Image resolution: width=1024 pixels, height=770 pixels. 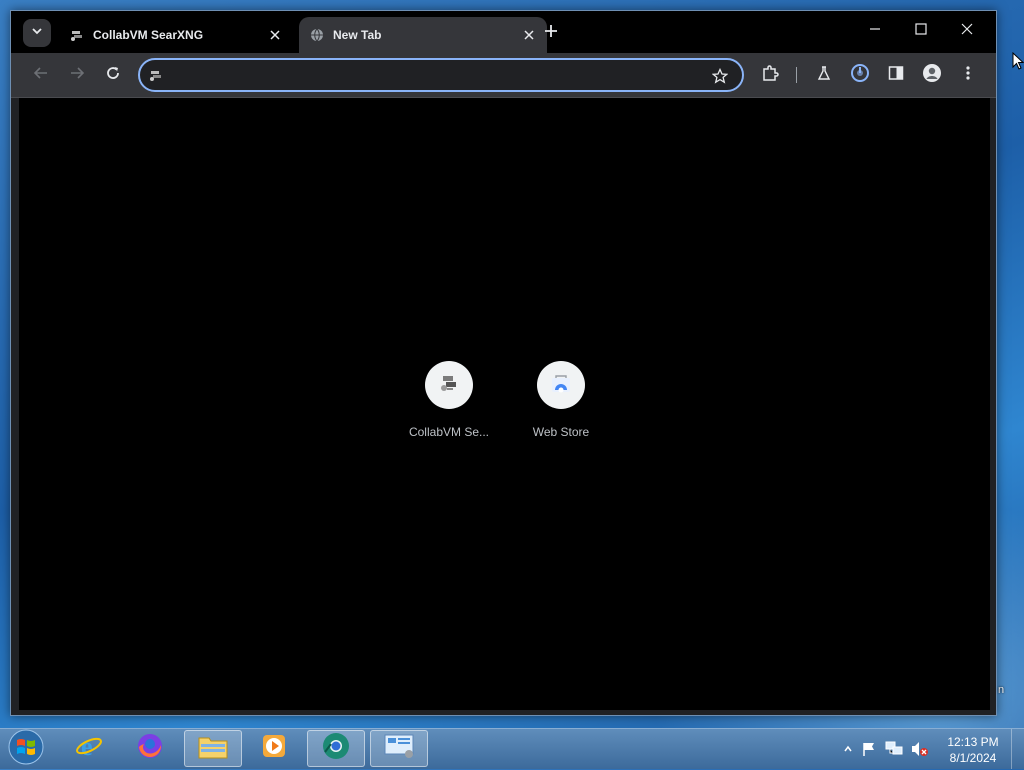 I want to click on toolbar-separator, so click(x=796, y=75).